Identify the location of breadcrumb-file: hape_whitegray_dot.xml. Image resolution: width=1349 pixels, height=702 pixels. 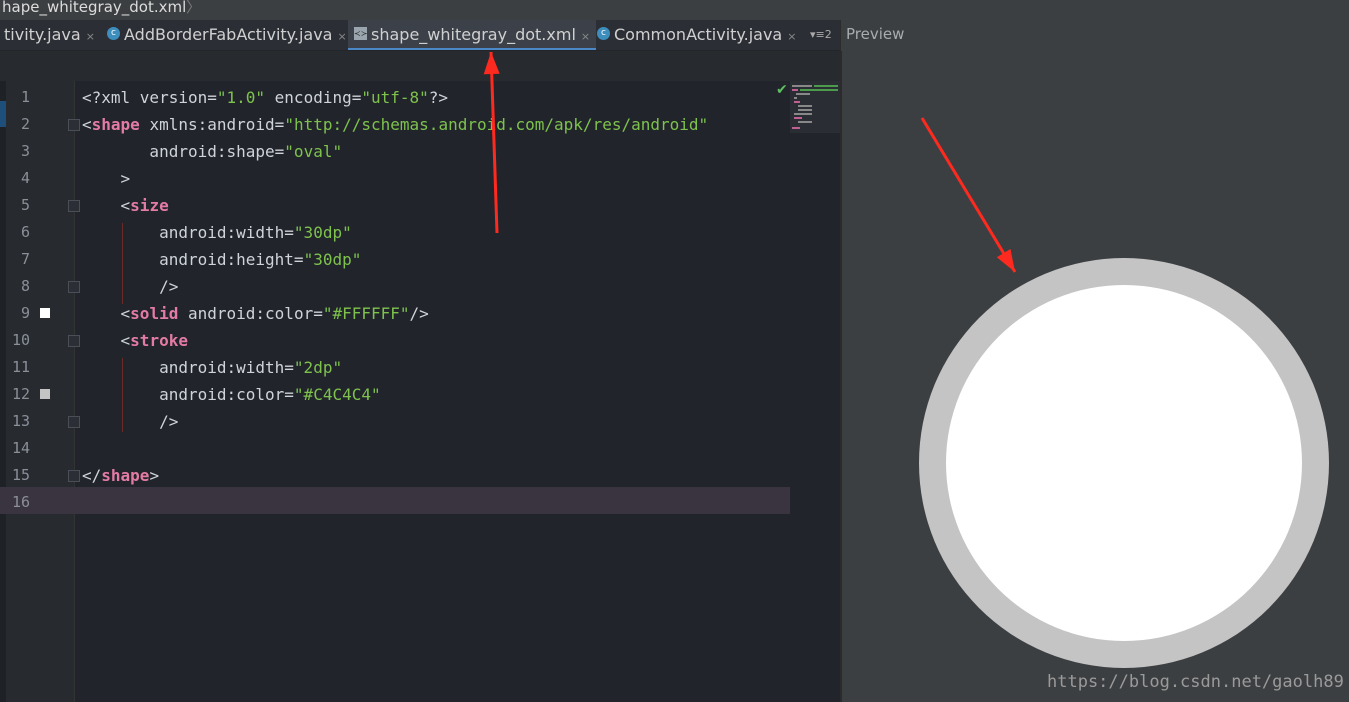
(94, 8).